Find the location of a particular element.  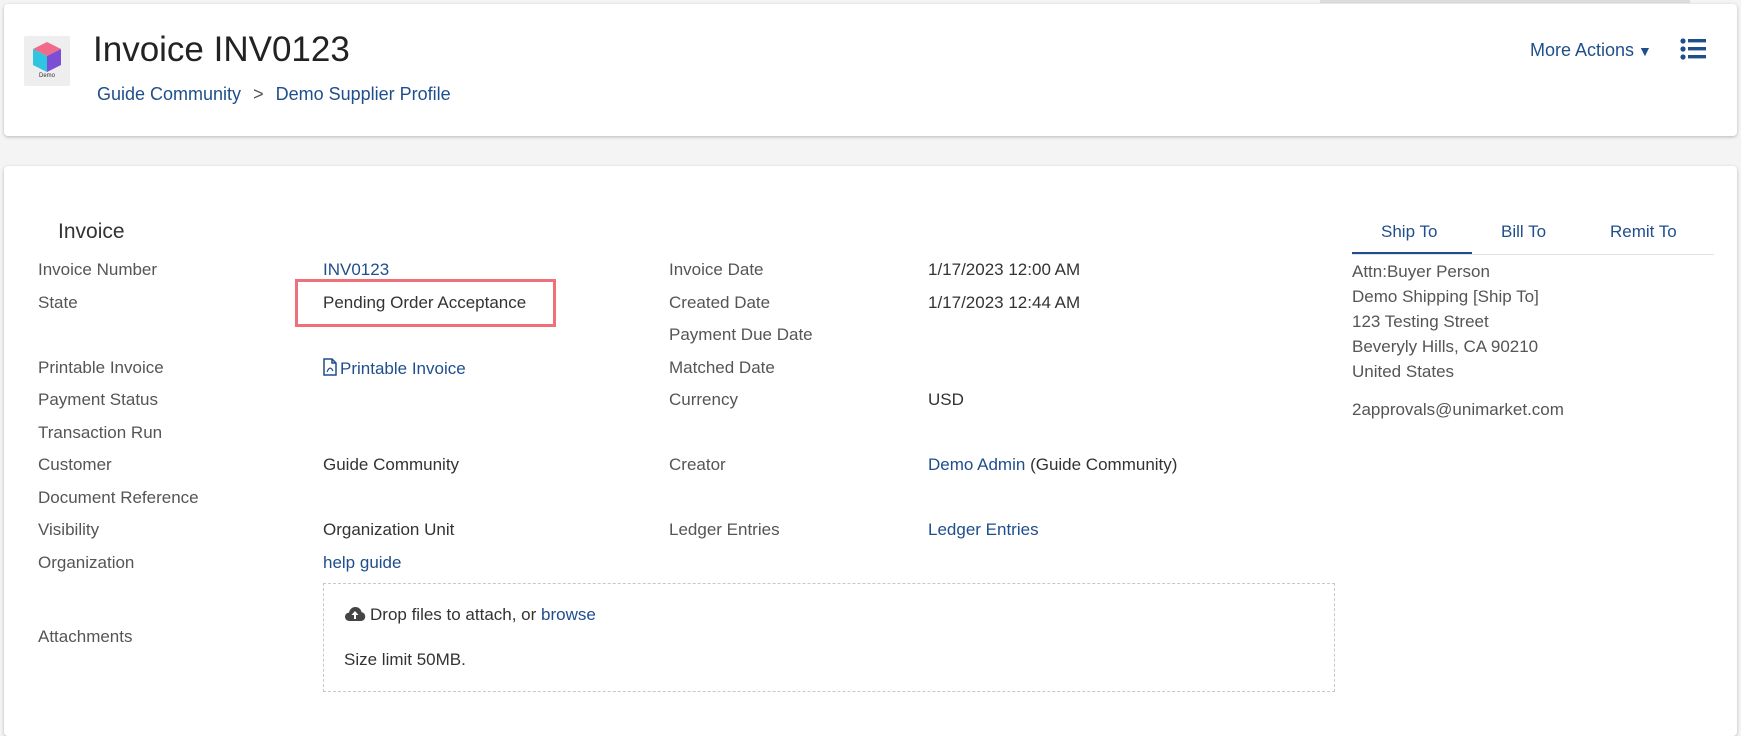

breadcrumb-guide-community: Guide Community is located at coordinates (169, 94).